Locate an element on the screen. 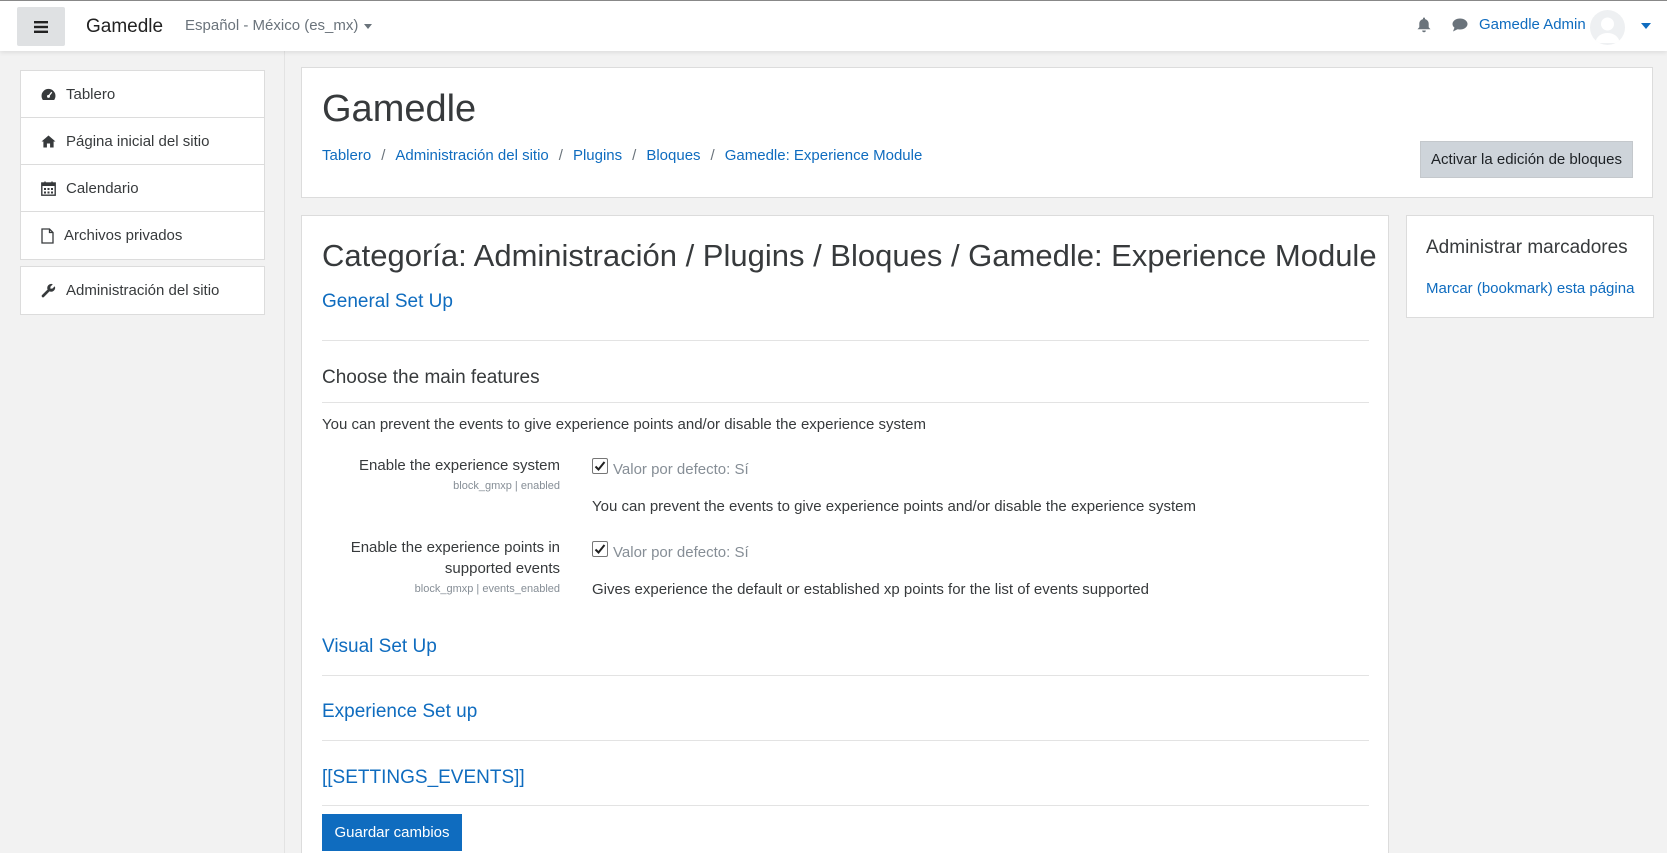 This screenshot has height=853, width=1667. setting-key-events-enabled: block_gmxp | events_enabled is located at coordinates (487, 589).